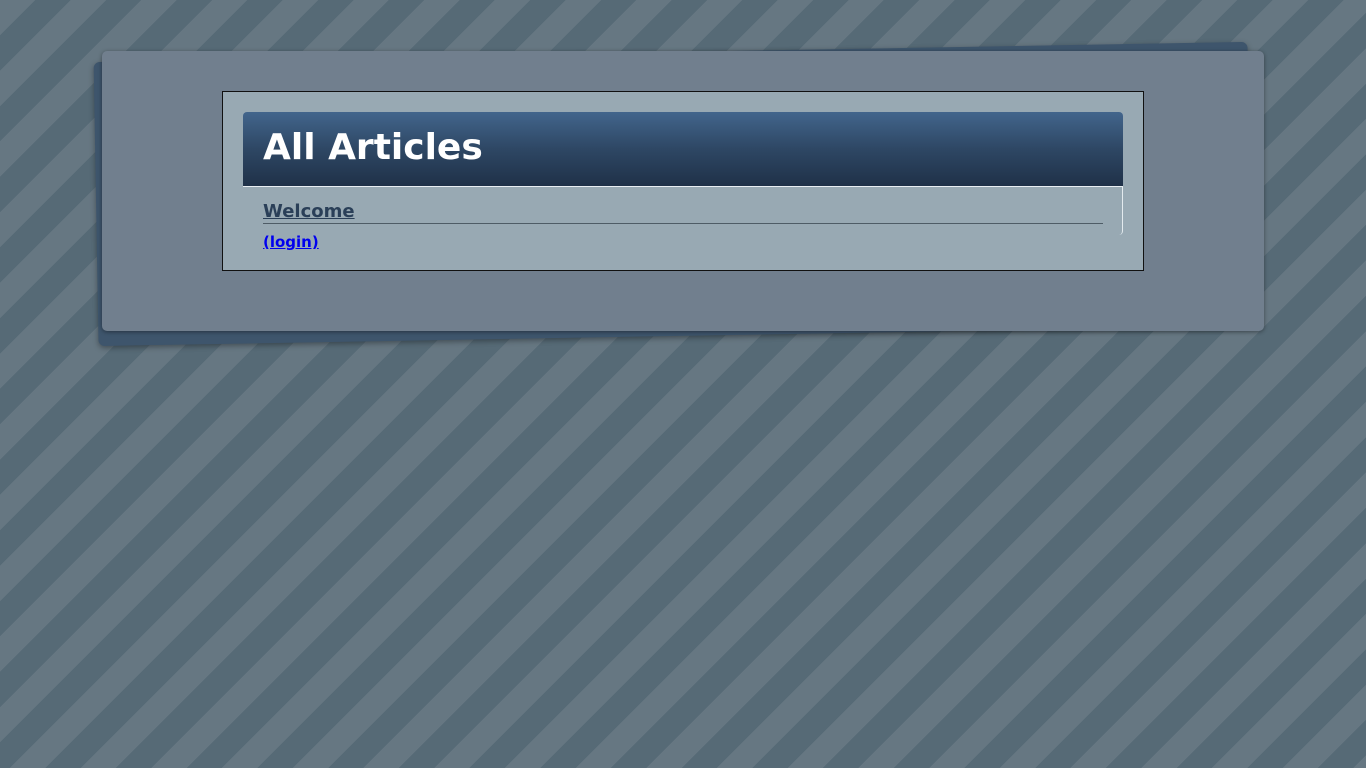 The image size is (1366, 768). What do you see at coordinates (291, 242) in the screenshot?
I see `login-link: (login)` at bounding box center [291, 242].